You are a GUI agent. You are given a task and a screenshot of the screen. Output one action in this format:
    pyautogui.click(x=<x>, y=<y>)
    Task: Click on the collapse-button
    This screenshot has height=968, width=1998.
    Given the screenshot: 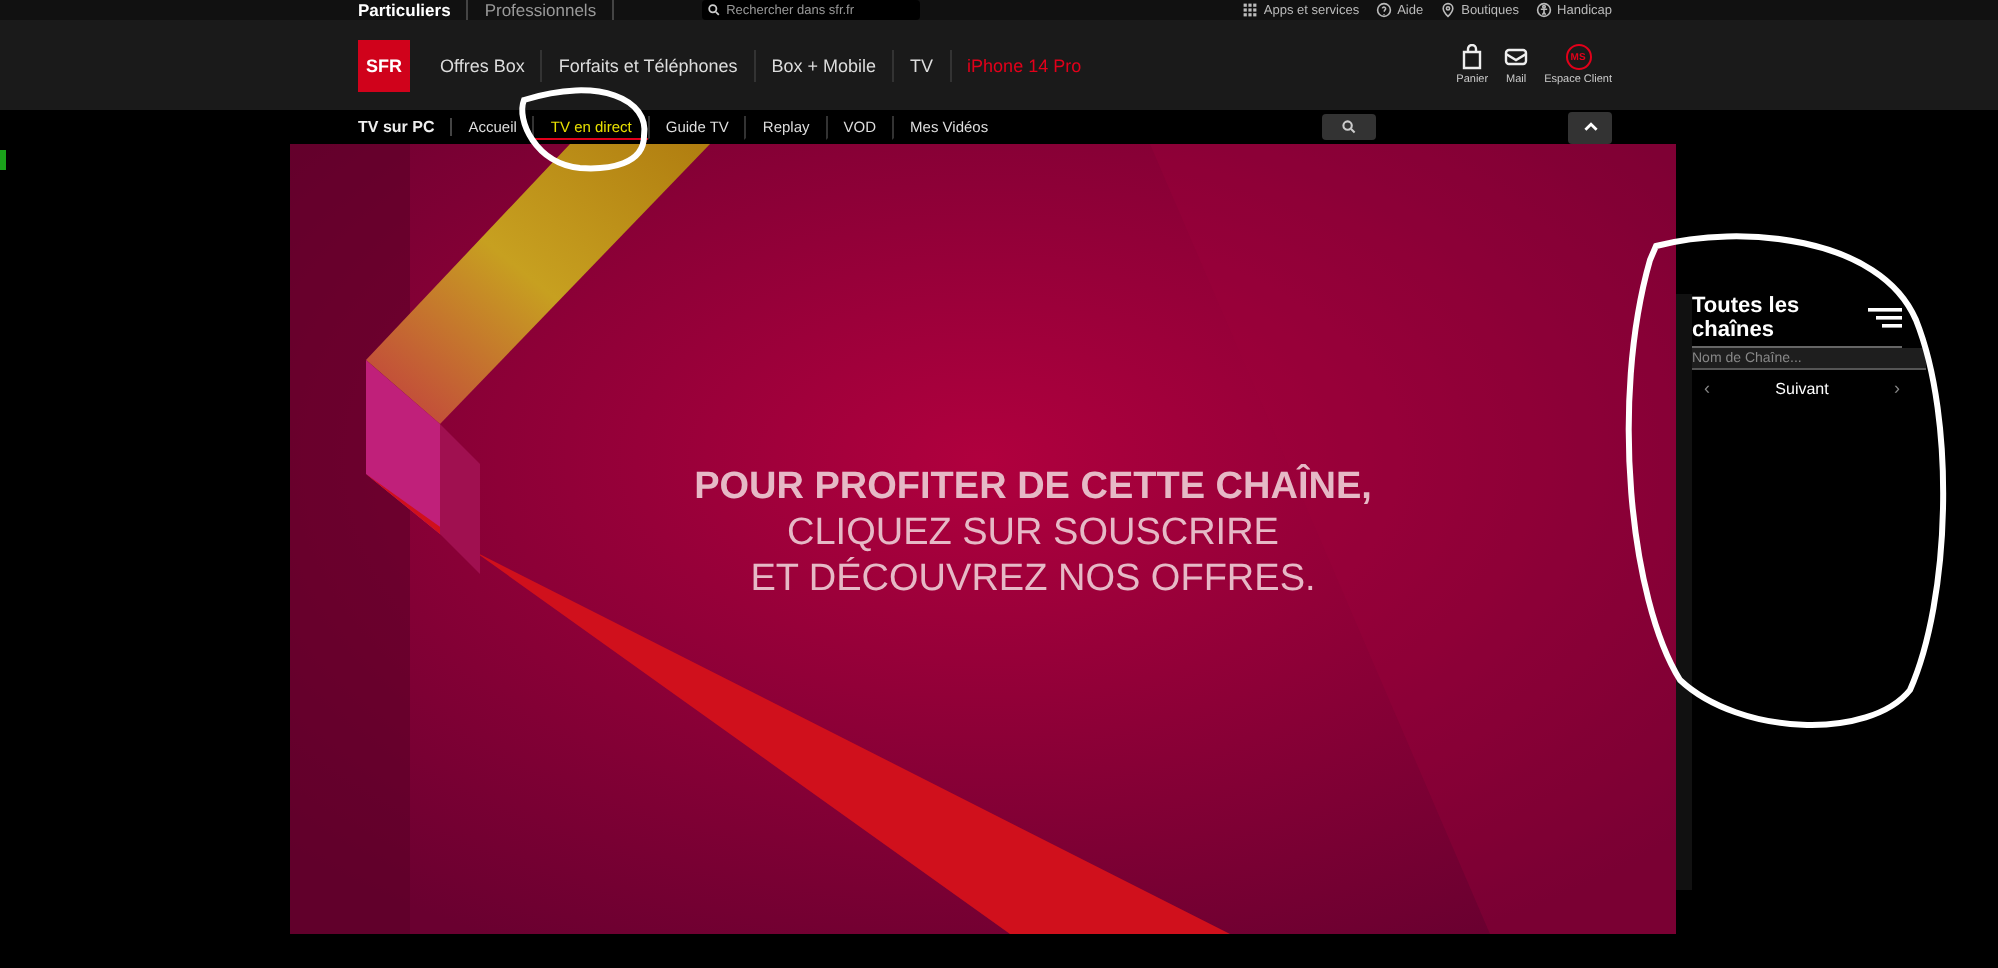 What is the action you would take?
    pyautogui.click(x=1590, y=127)
    